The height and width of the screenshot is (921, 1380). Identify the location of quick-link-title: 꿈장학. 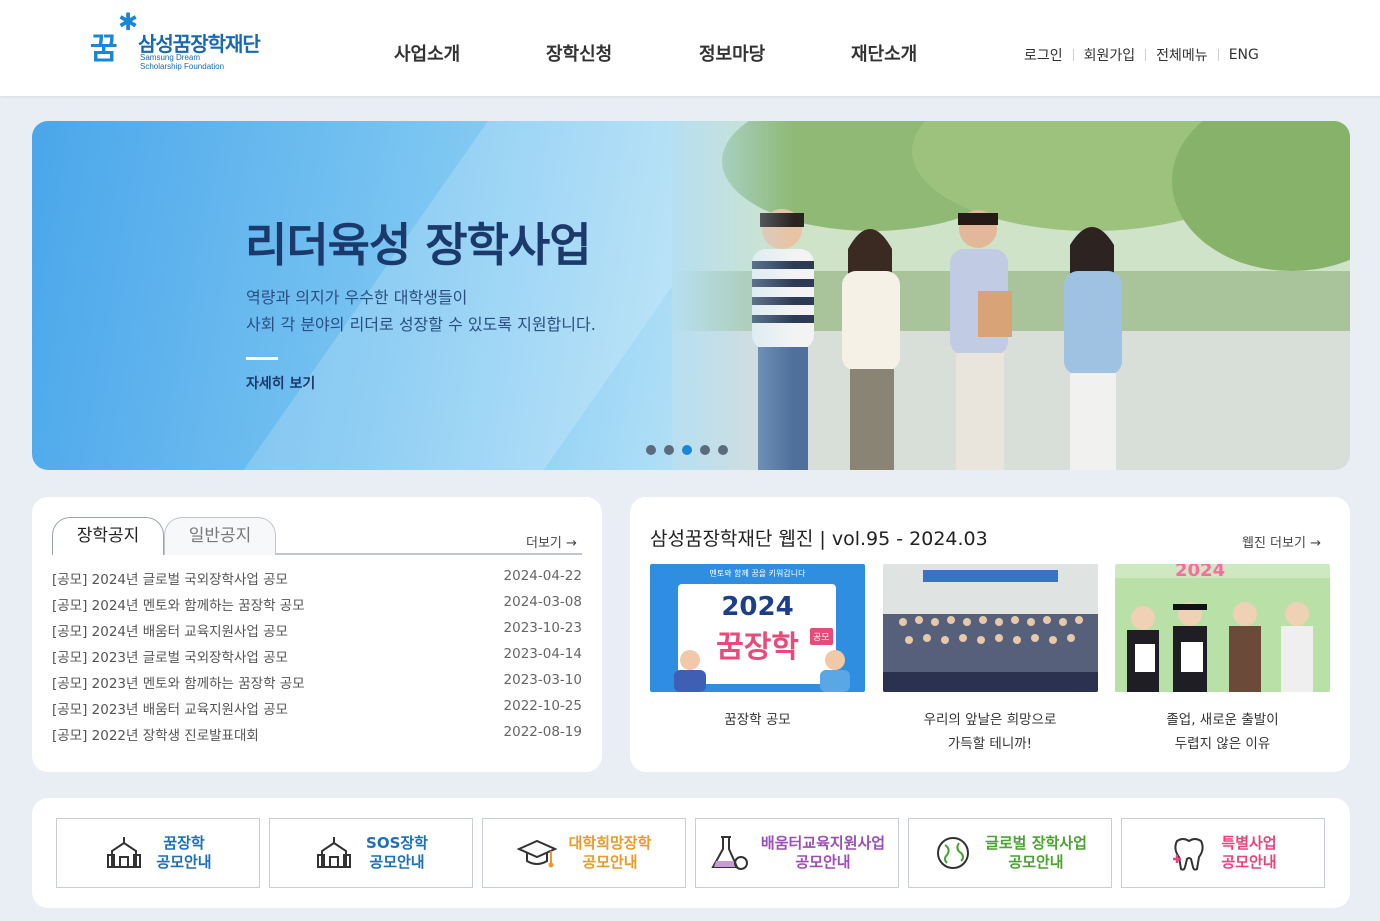
(184, 843).